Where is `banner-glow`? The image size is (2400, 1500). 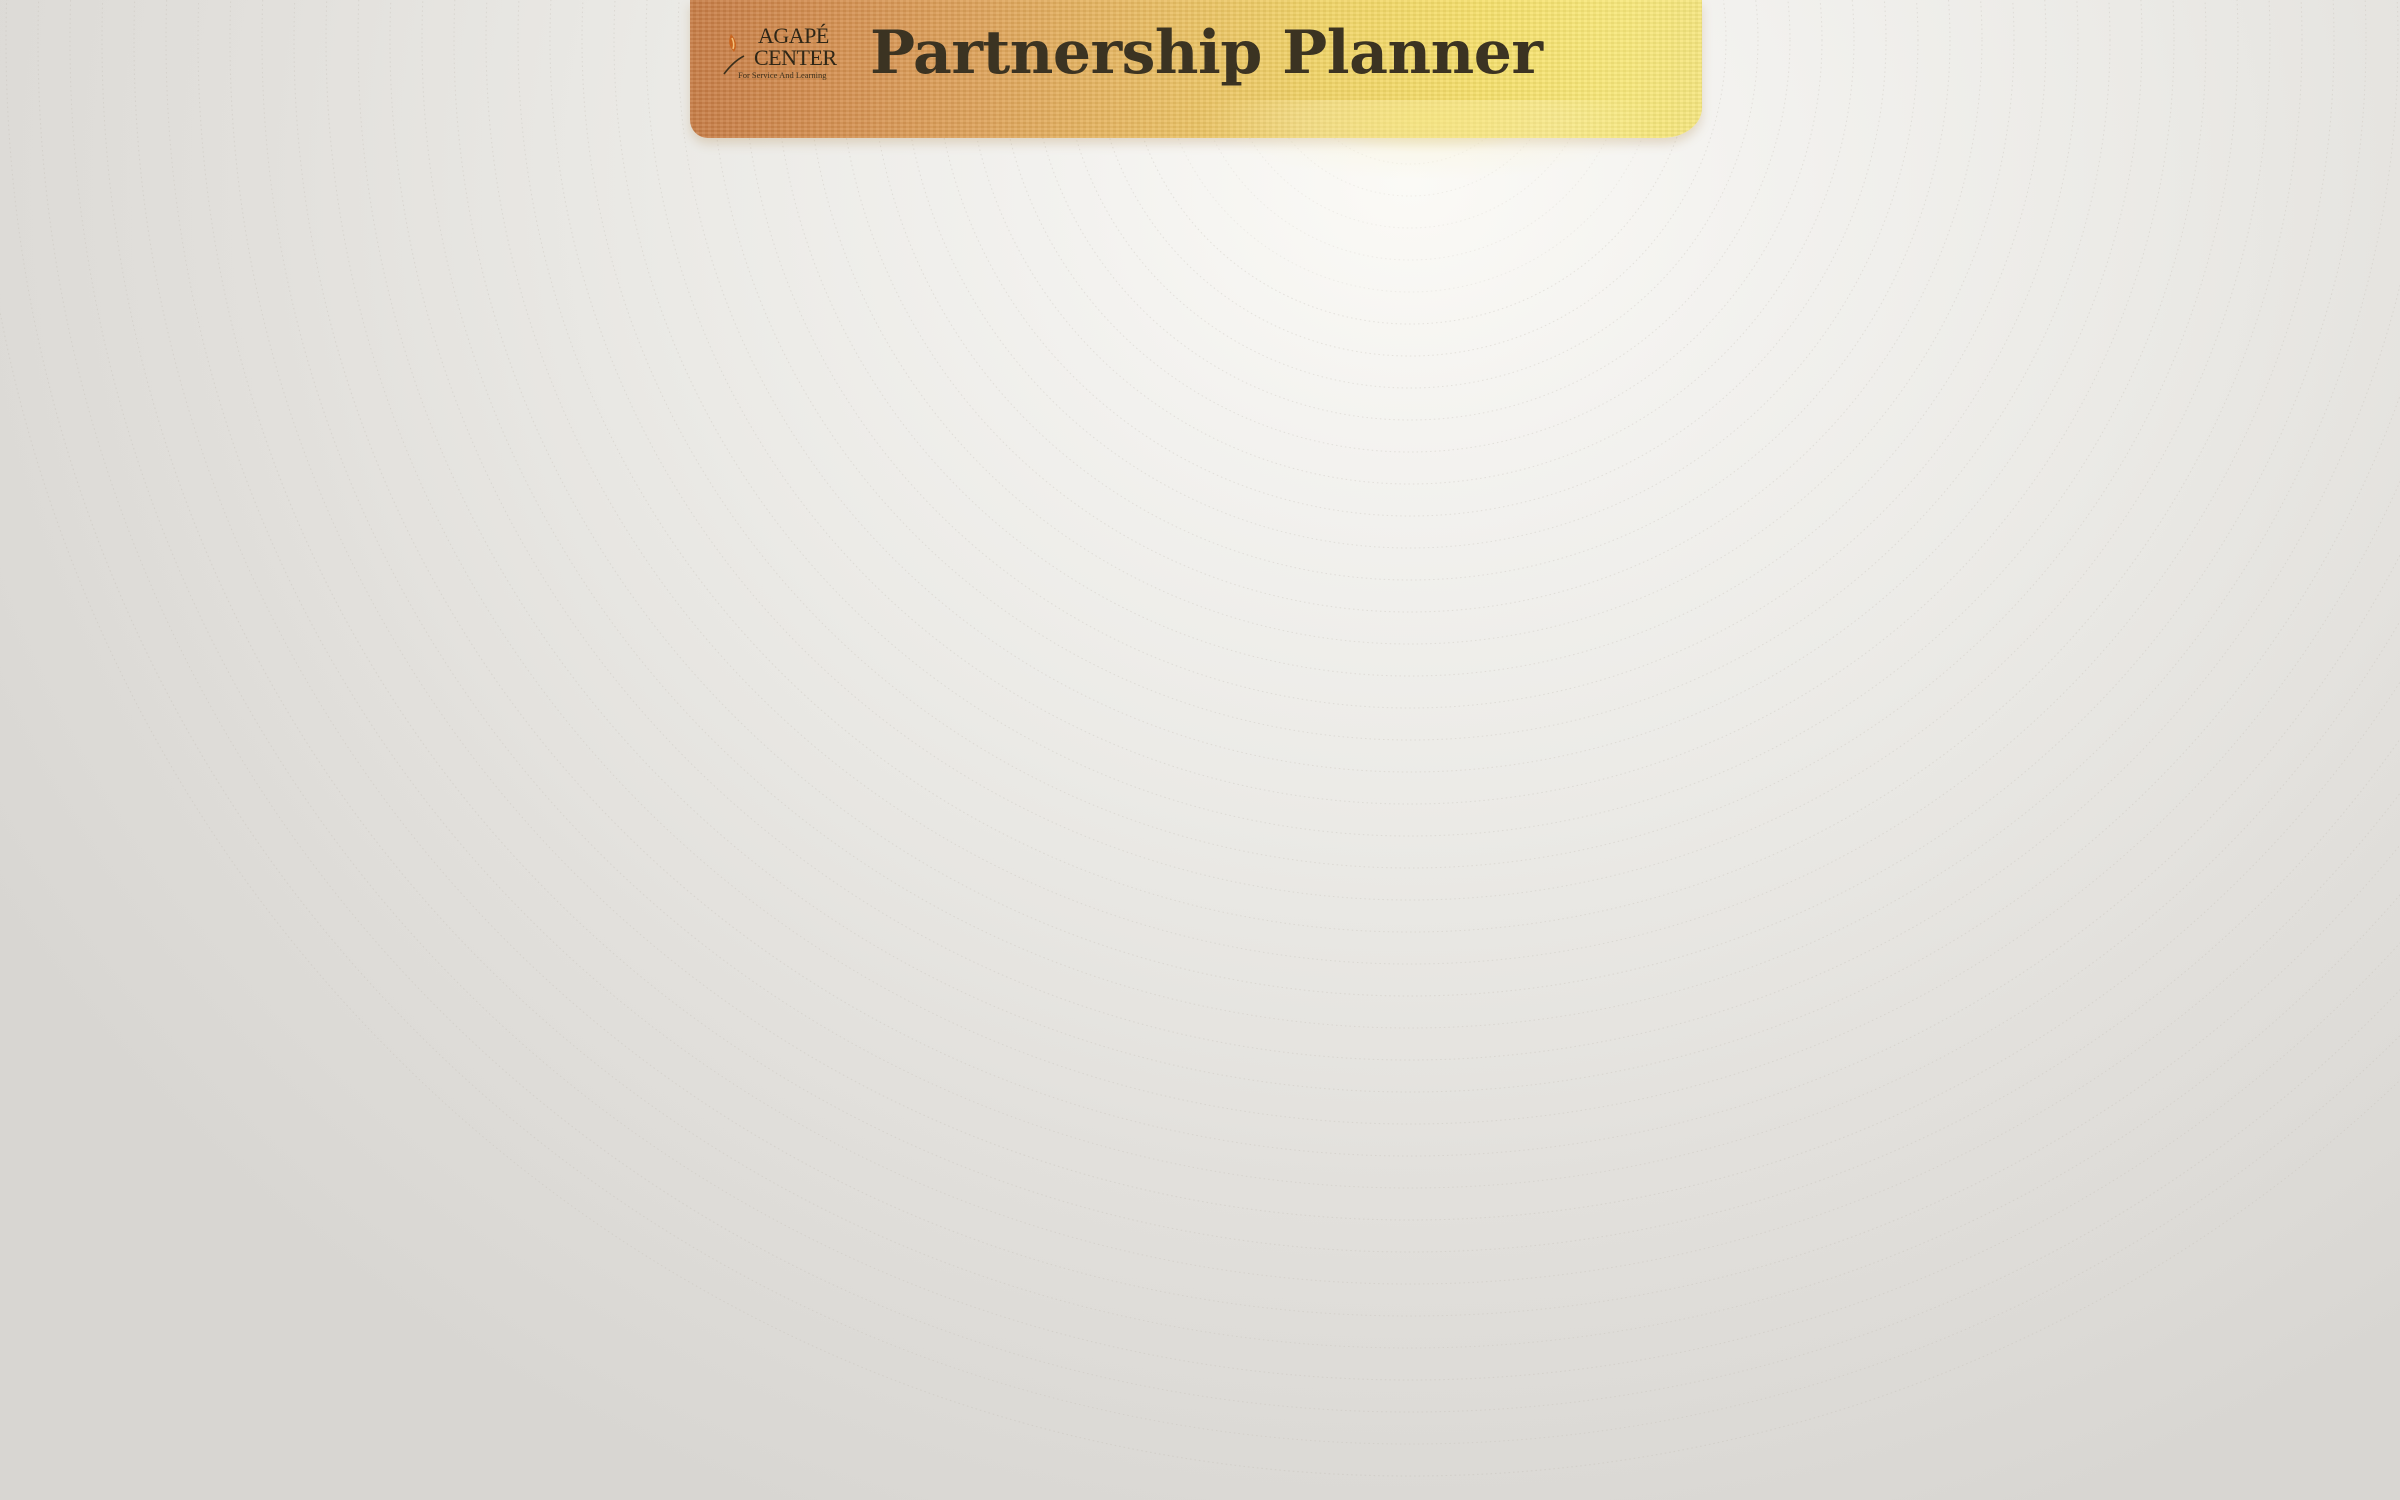 banner-glow is located at coordinates (1430, 160).